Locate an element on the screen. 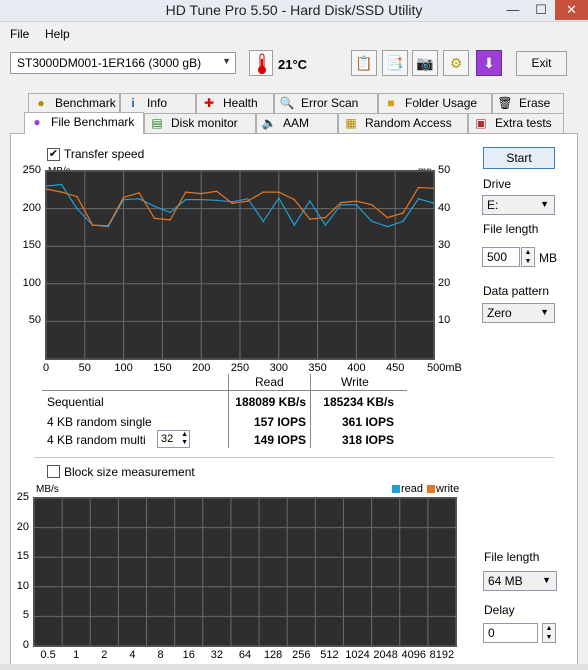 This screenshot has height=670, width=588. results-col-read: Read is located at coordinates (269, 382).